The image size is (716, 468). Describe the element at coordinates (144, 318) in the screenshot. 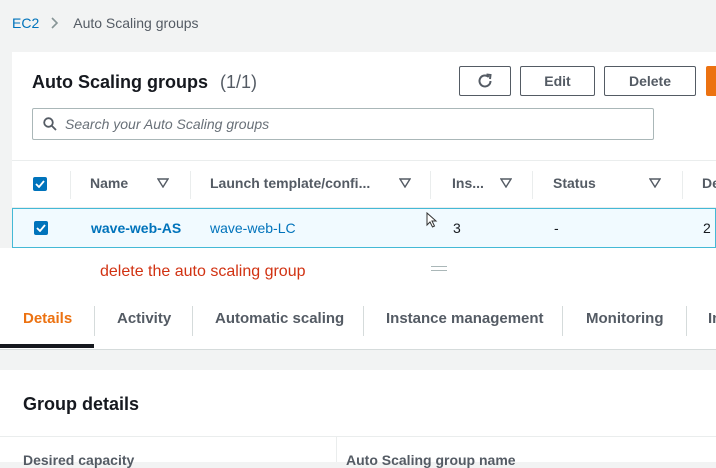

I see `tab-activity: Activity` at that location.